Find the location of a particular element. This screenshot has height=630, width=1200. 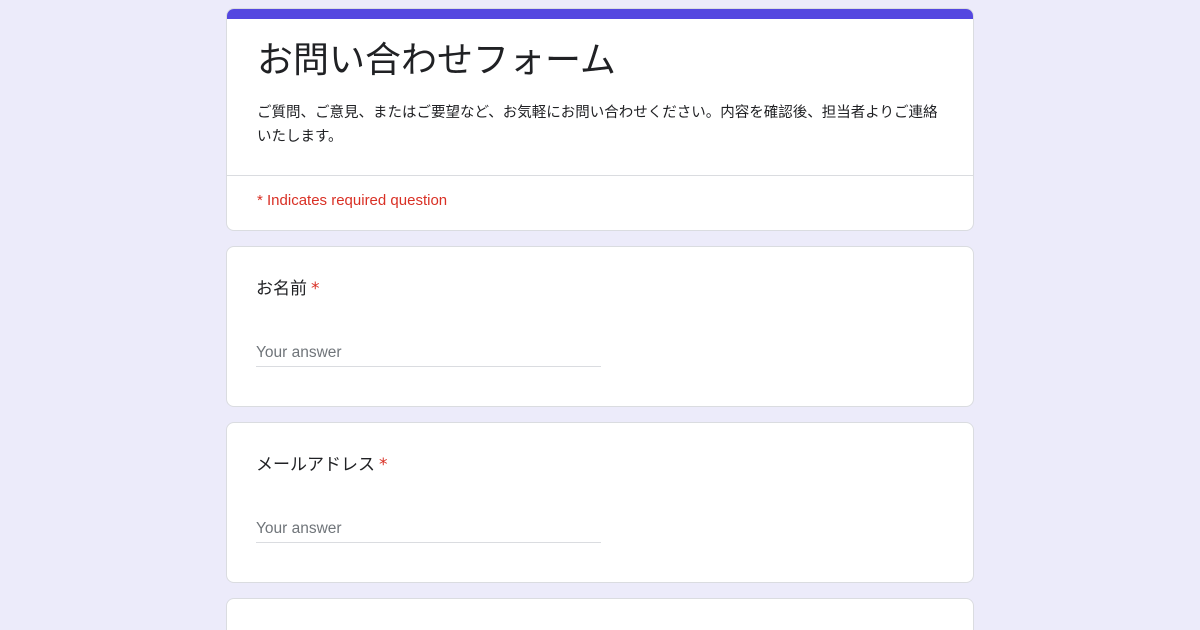

question-card-next is located at coordinates (600, 614).